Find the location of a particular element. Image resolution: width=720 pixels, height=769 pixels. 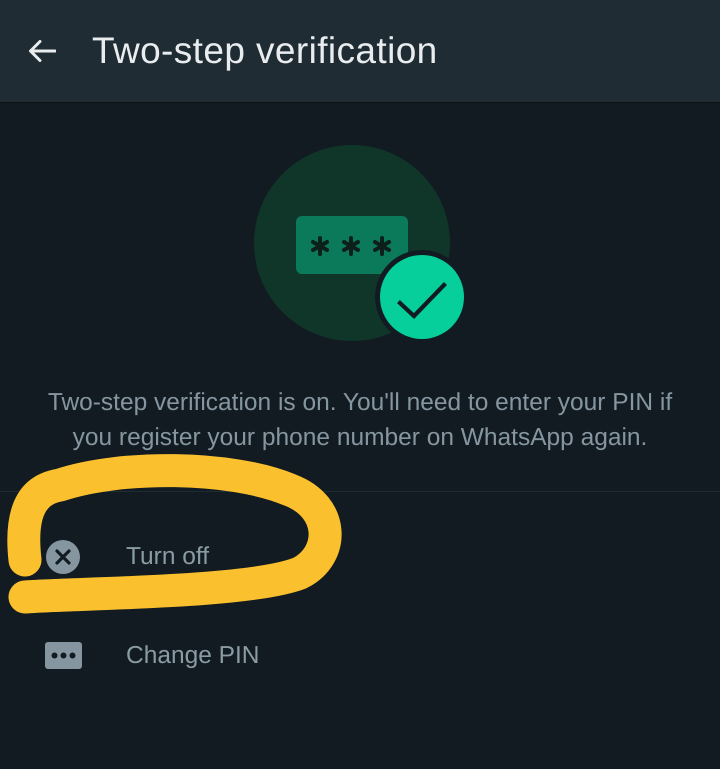

back-arrow-icon is located at coordinates (42, 51).